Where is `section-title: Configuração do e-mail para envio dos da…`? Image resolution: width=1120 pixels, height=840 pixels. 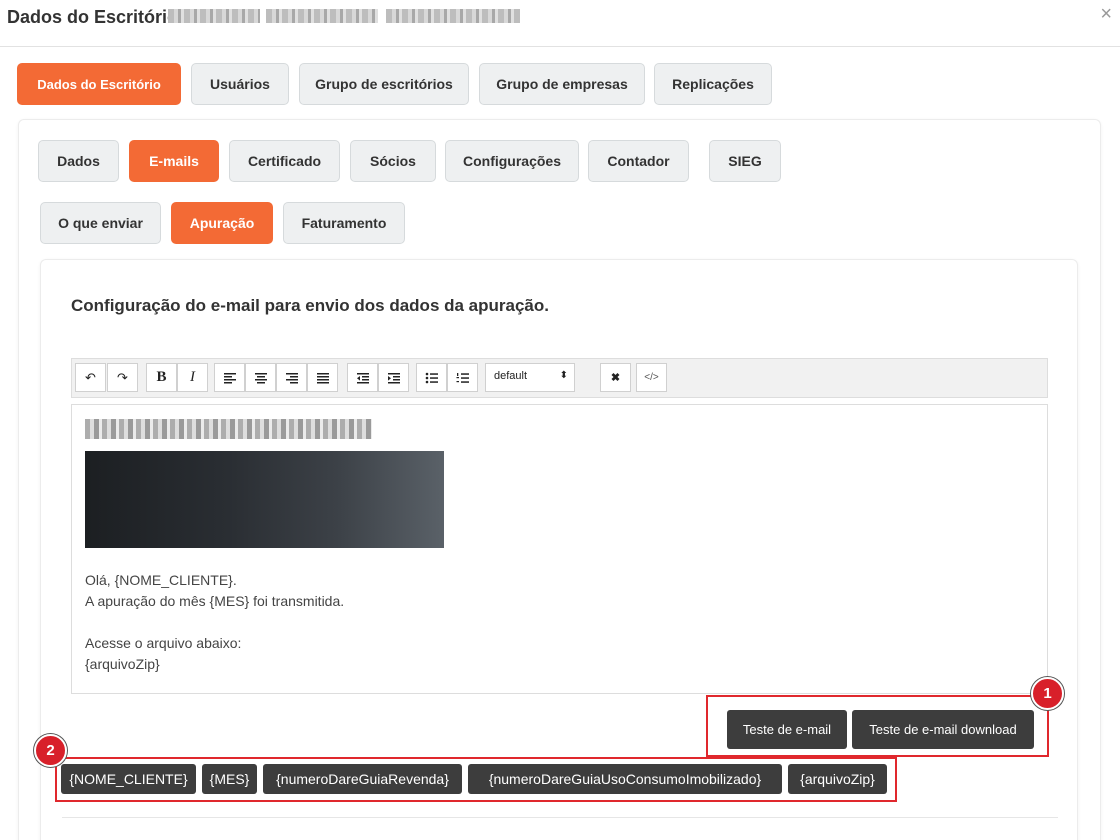 section-title: Configuração do e-mail para envio dos da… is located at coordinates (310, 305).